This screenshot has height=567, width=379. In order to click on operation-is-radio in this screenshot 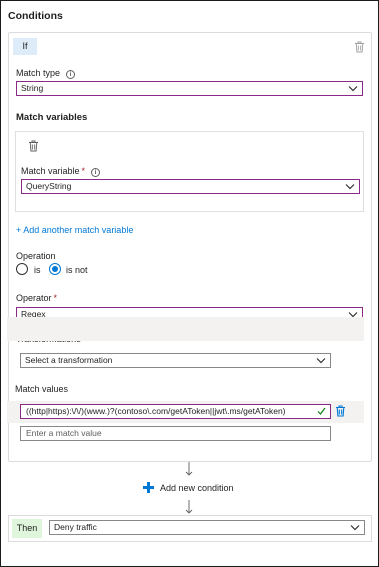, I will do `click(22, 269)`.